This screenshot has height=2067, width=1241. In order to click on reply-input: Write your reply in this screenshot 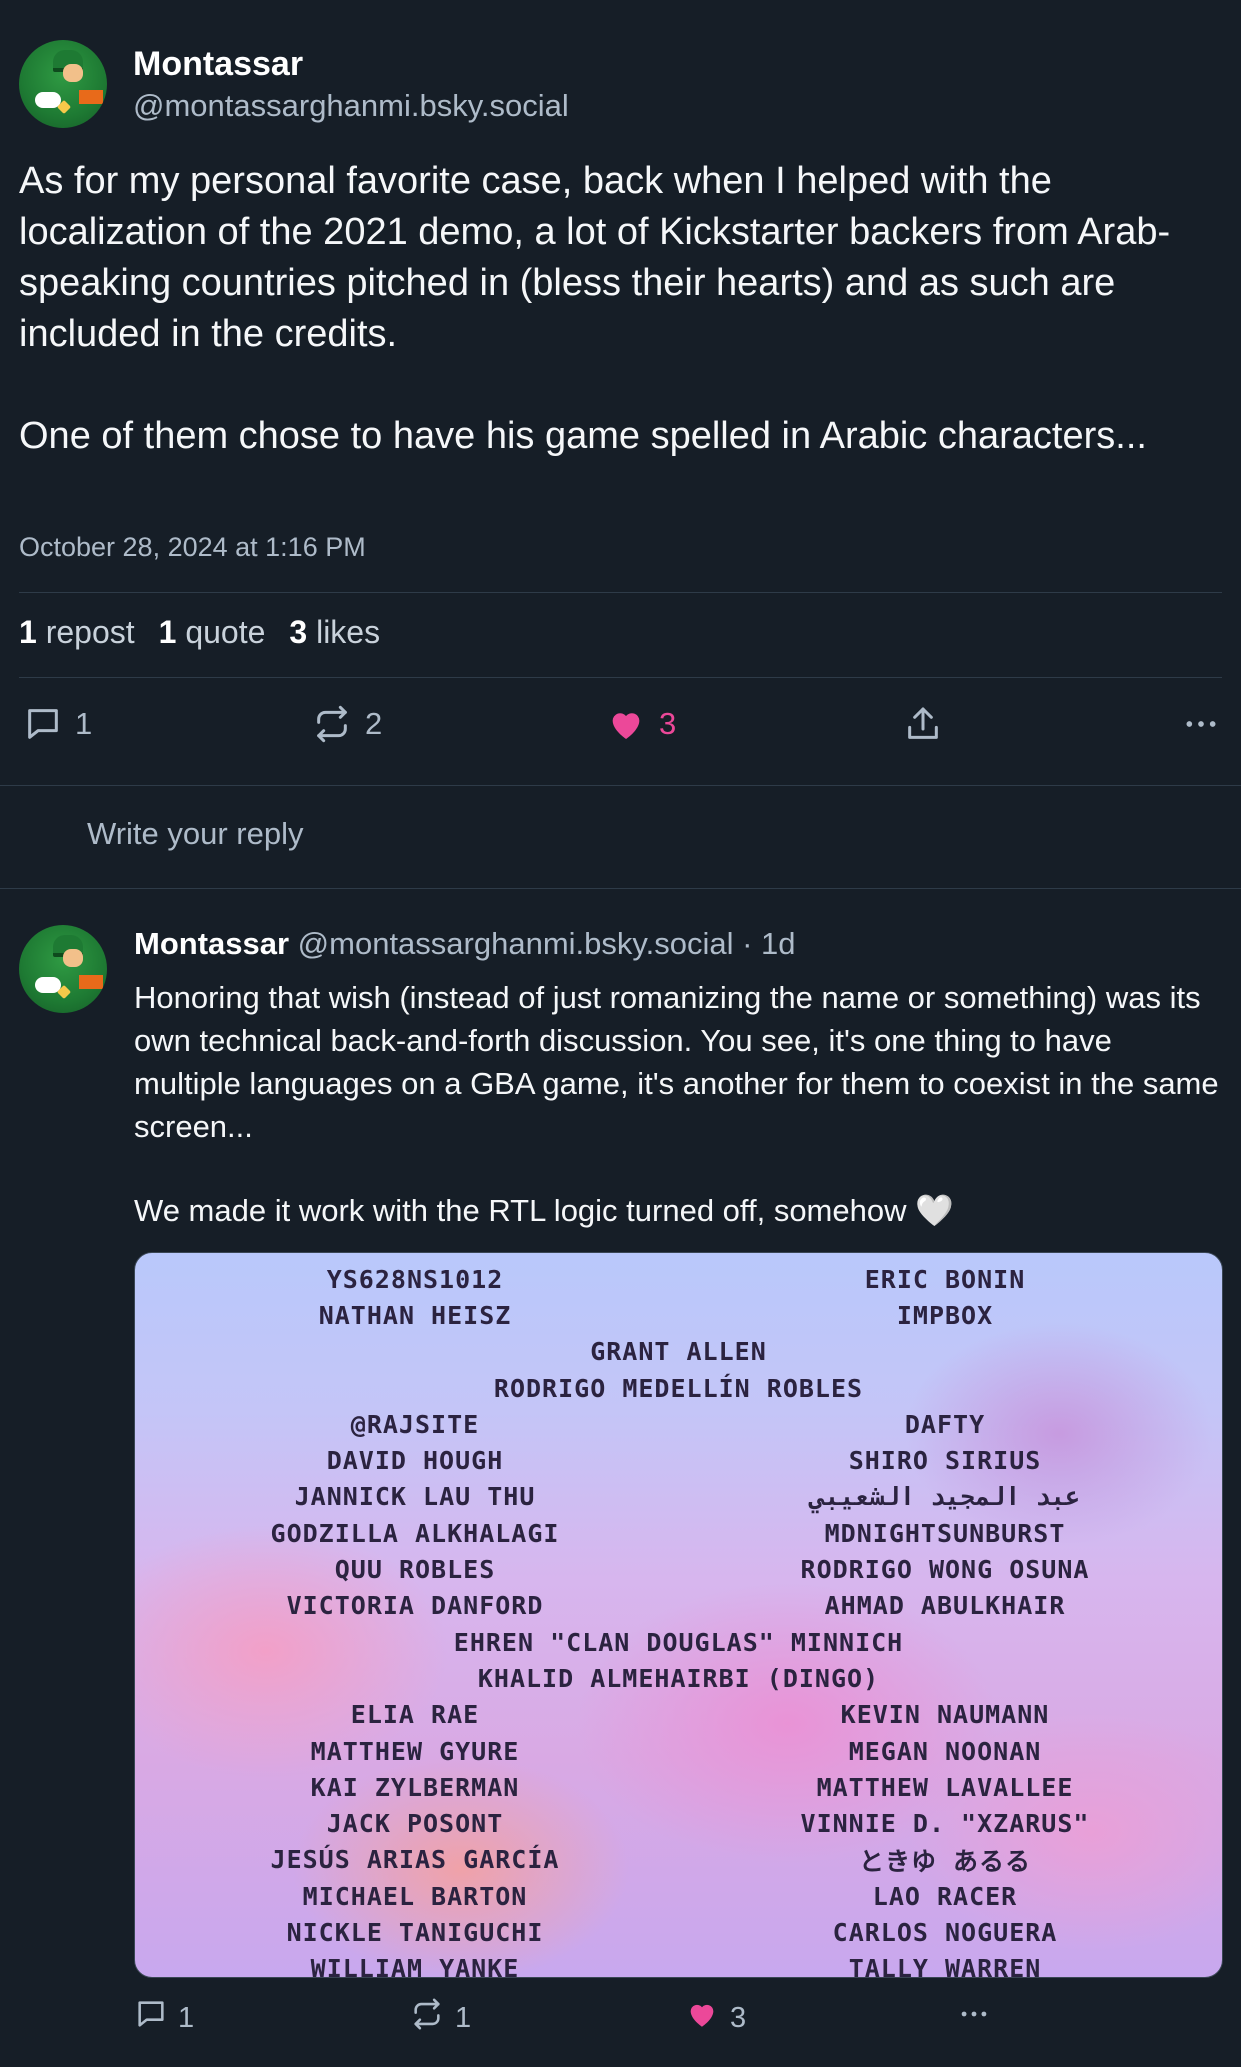, I will do `click(195, 834)`.